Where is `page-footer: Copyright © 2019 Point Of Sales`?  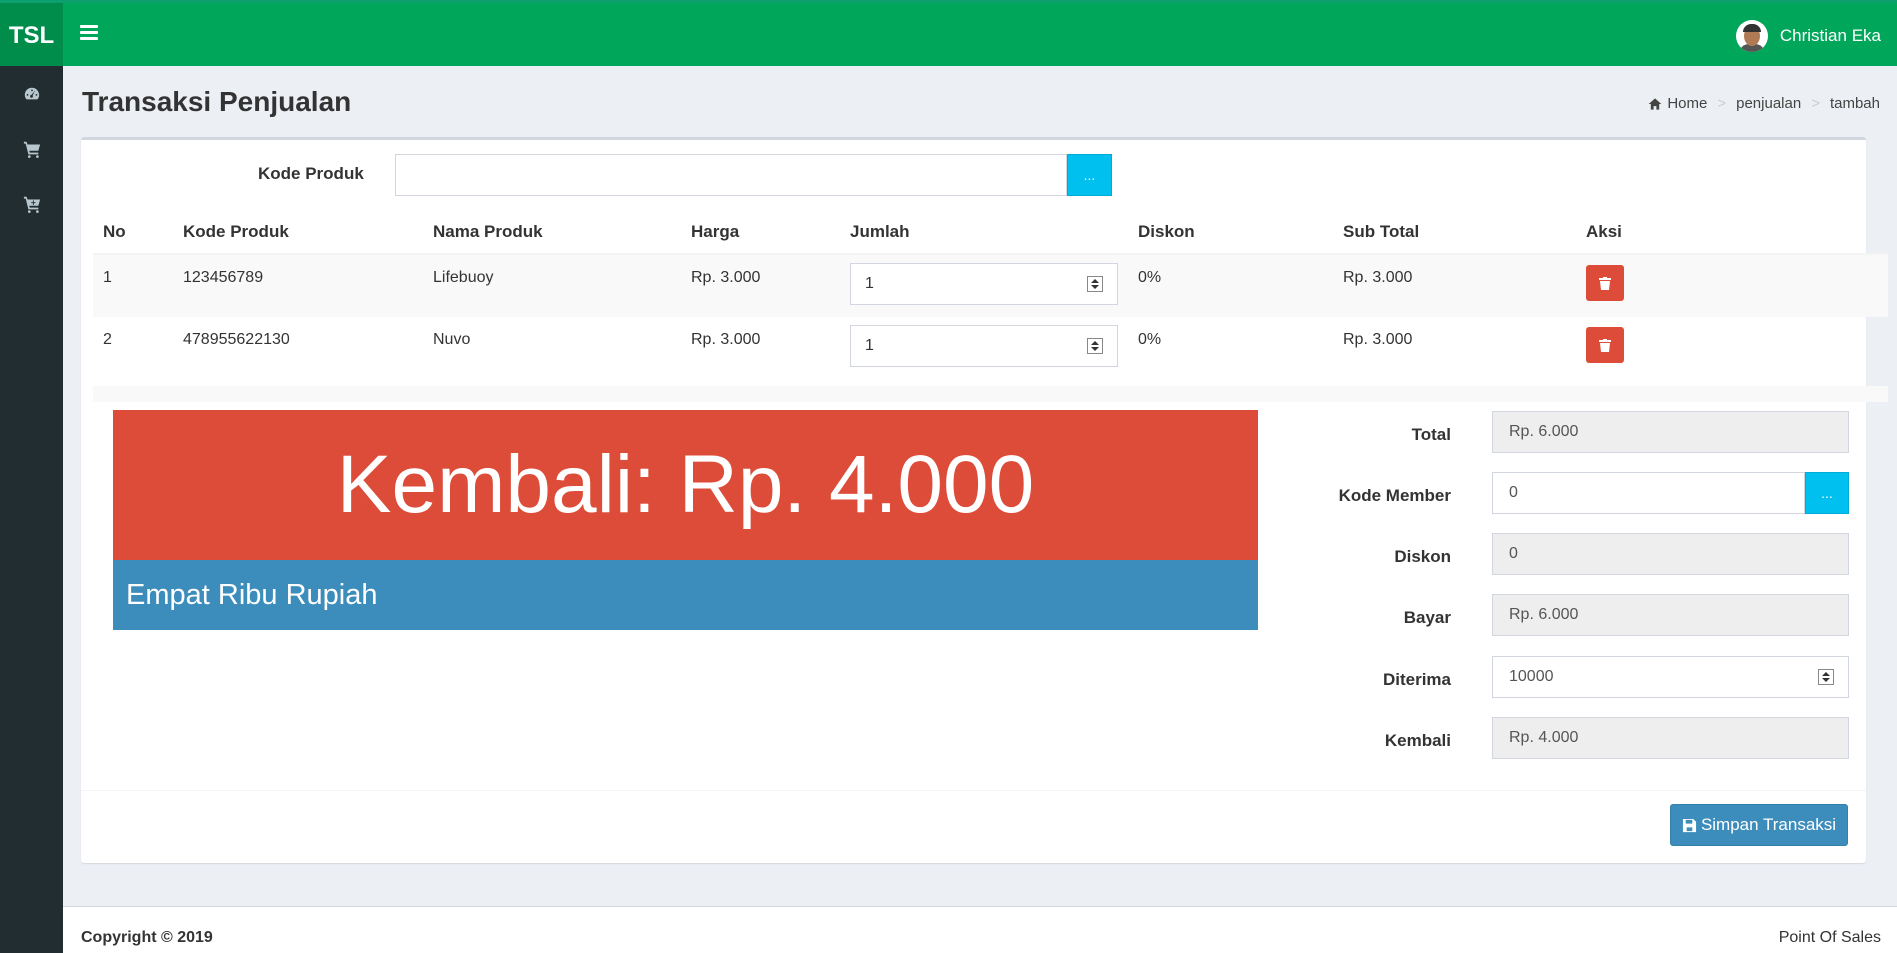
page-footer: Copyright © 2019 Point Of Sales is located at coordinates (980, 929).